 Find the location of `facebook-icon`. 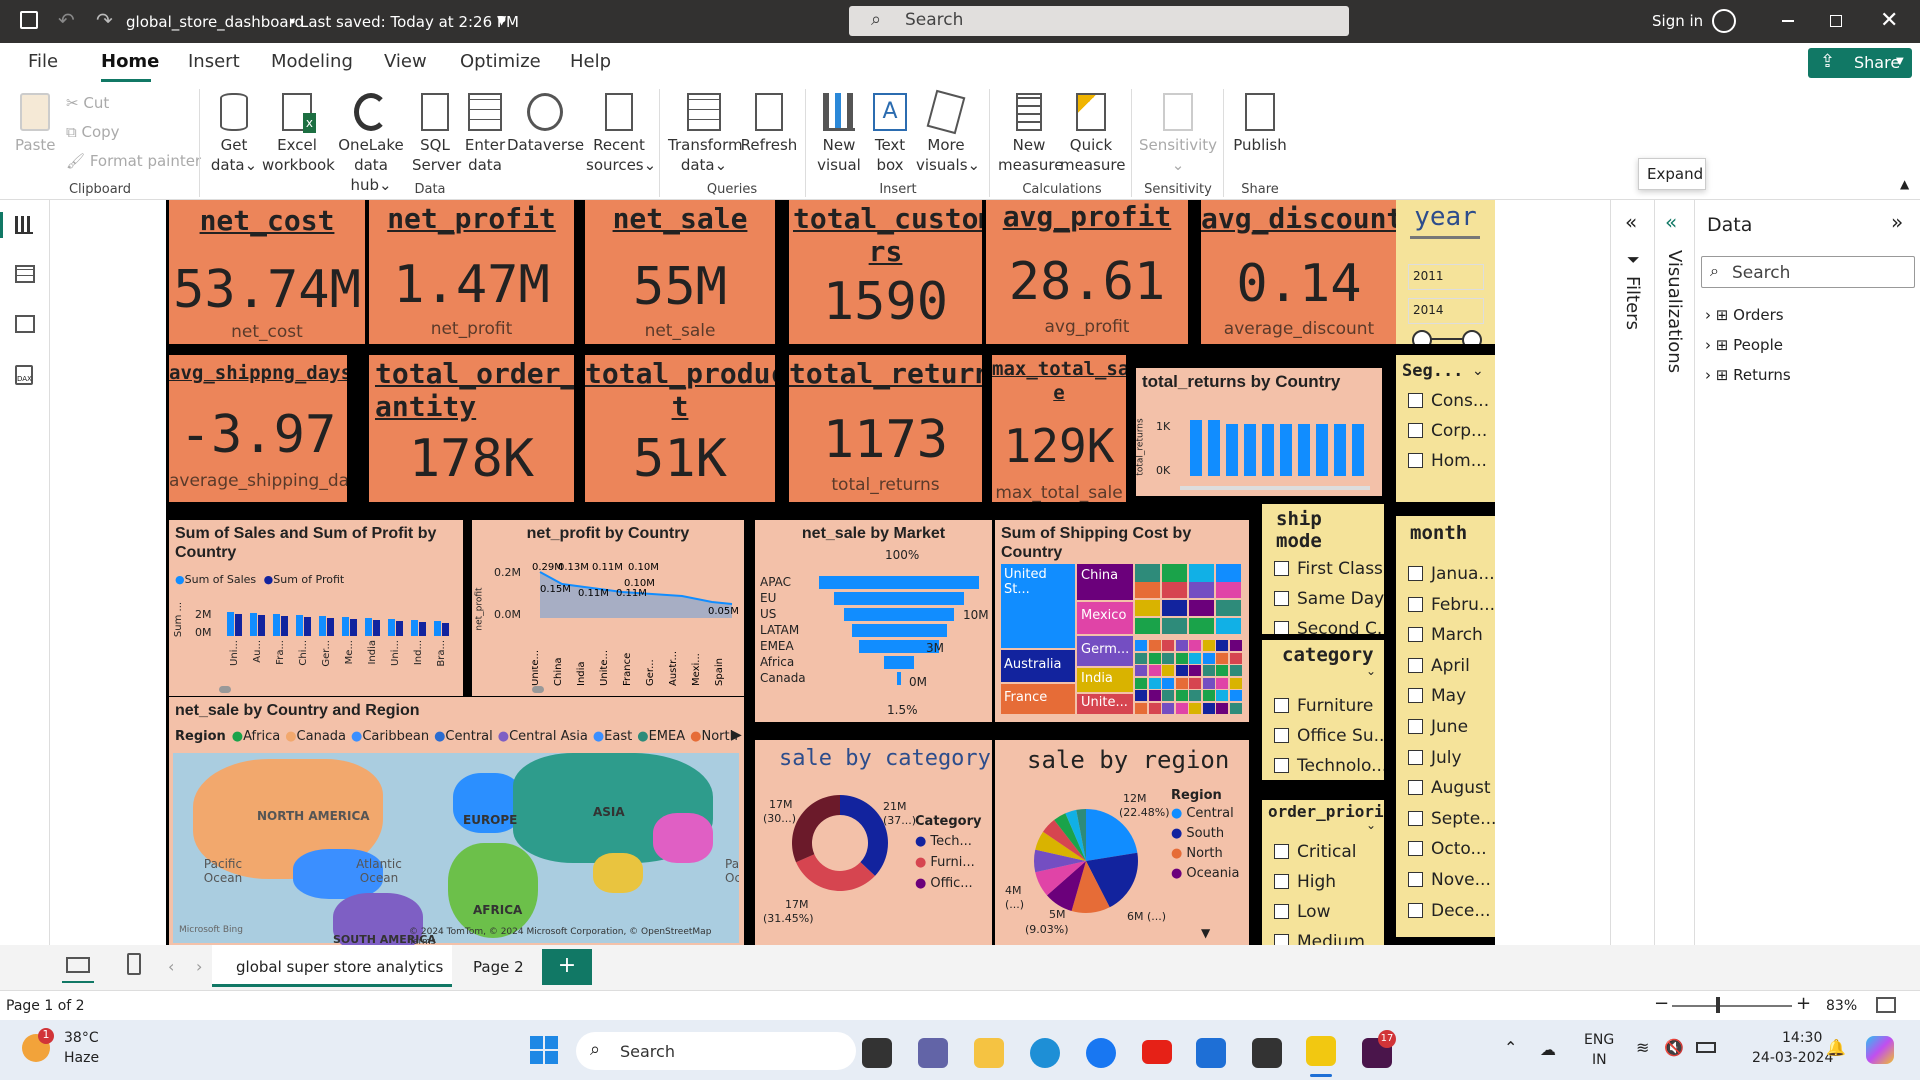

facebook-icon is located at coordinates (1101, 1053).